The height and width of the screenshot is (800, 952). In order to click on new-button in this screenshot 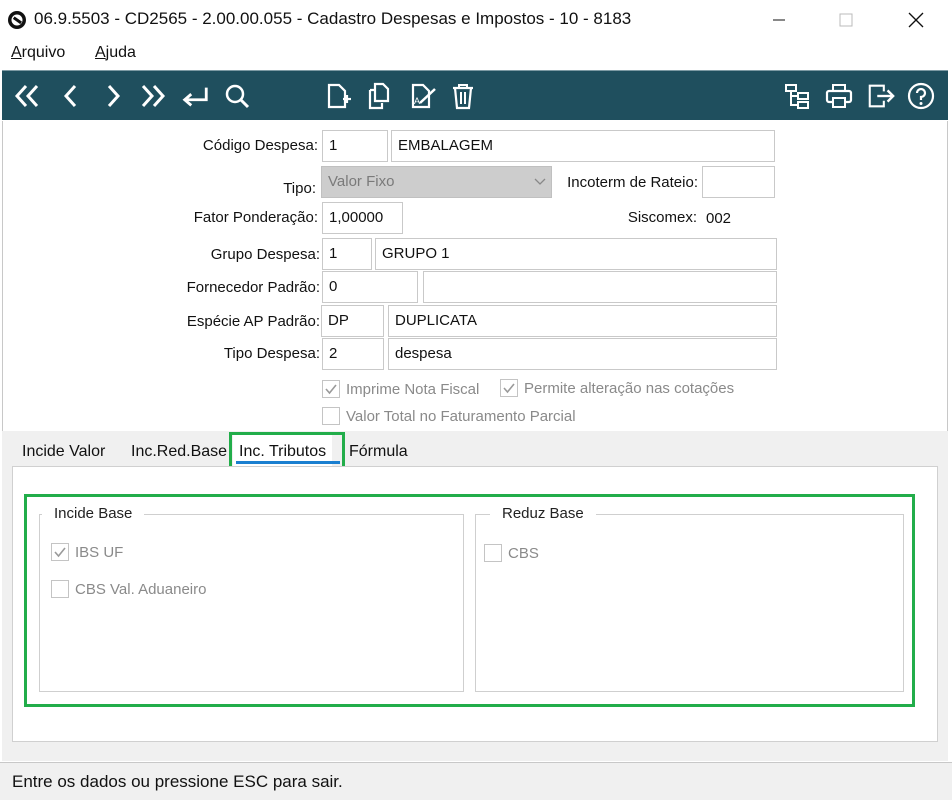, I will do `click(337, 96)`.